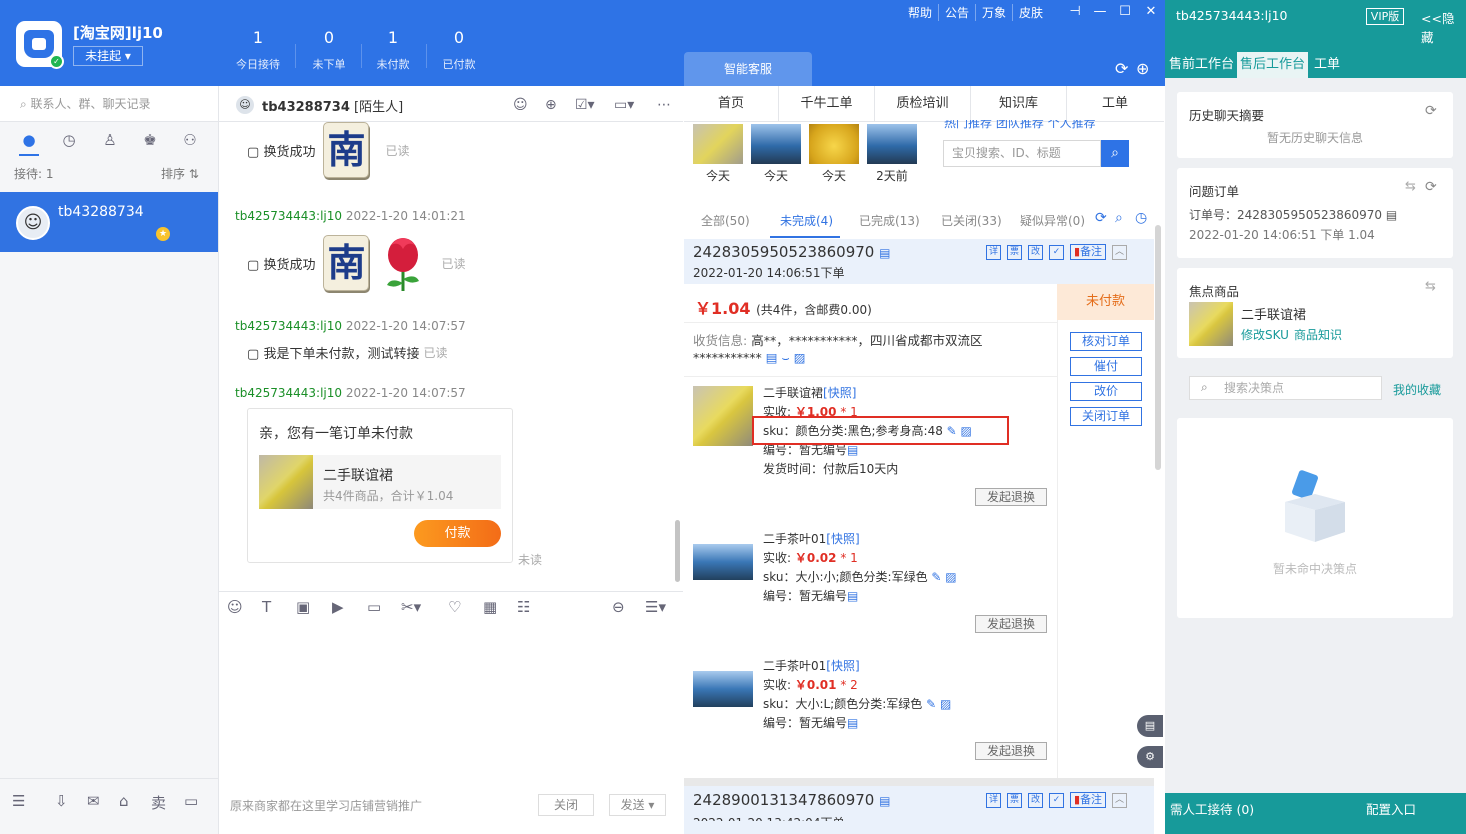 The width and height of the screenshot is (1466, 834). Describe the element at coordinates (637, 805) in the screenshot. I see `send-button: 发送 ▾` at that location.